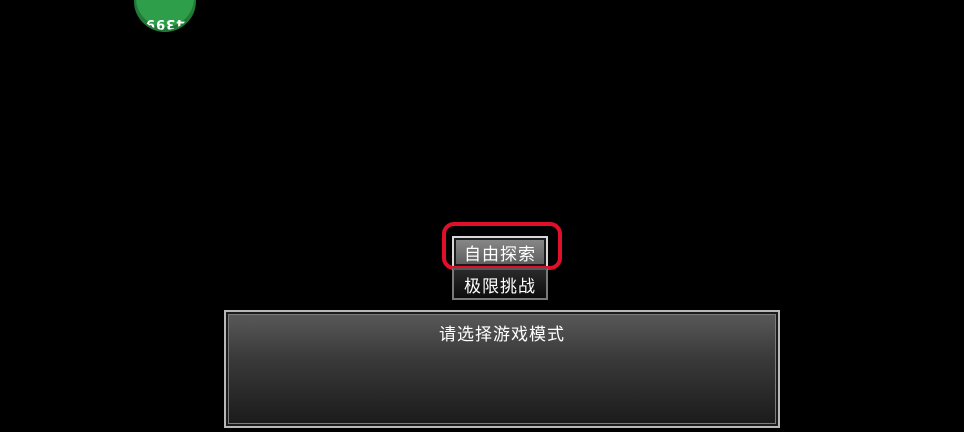 This screenshot has height=432, width=964. What do you see at coordinates (165, 23) in the screenshot?
I see `badge-label: 4399` at bounding box center [165, 23].